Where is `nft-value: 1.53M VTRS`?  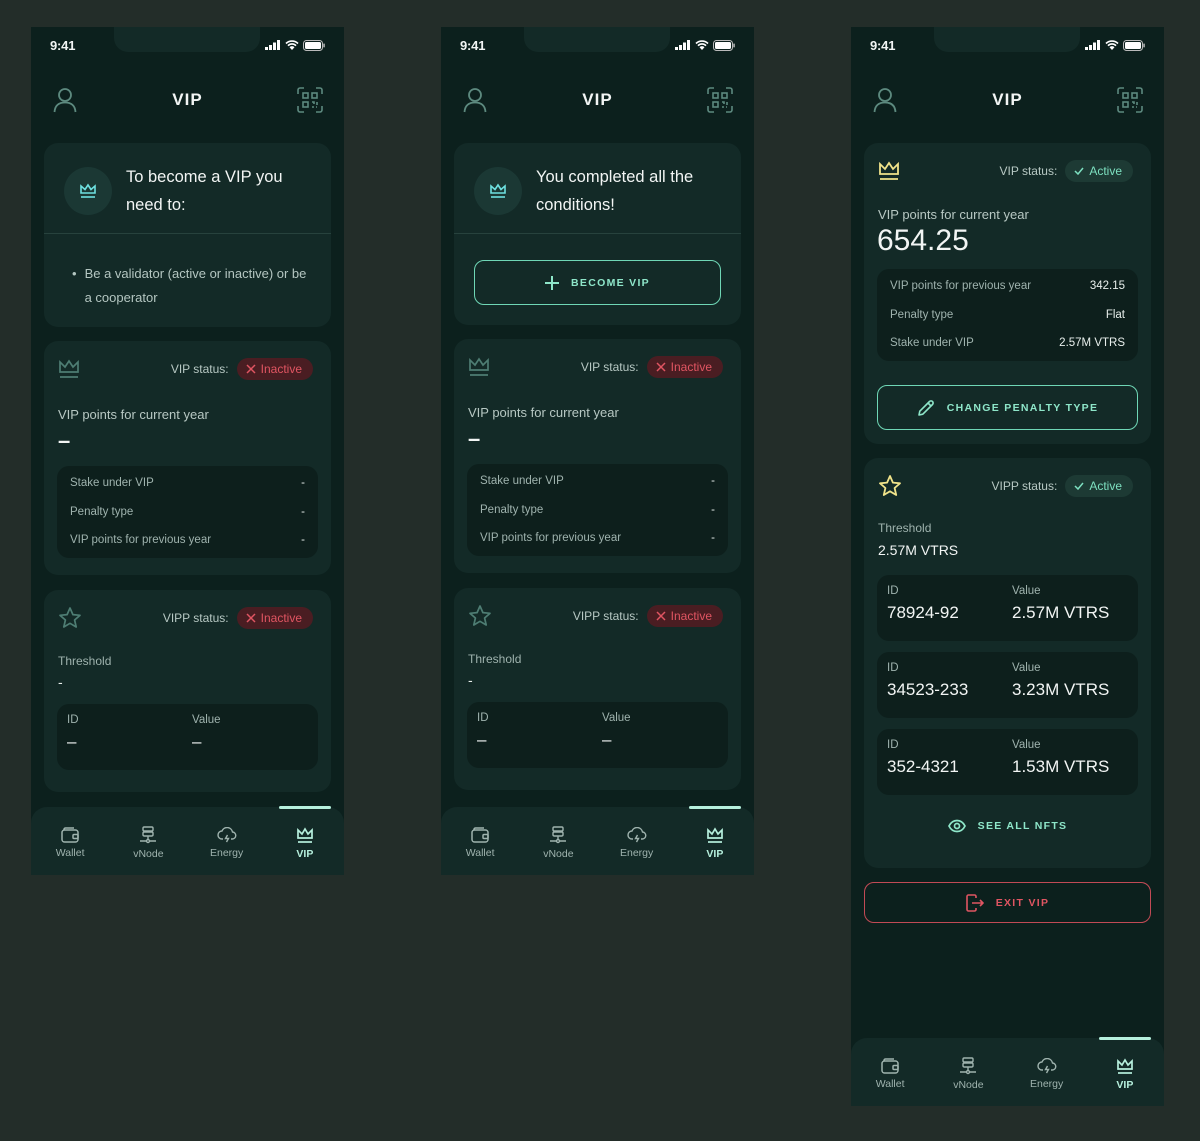 nft-value: 1.53M VTRS is located at coordinates (1061, 766).